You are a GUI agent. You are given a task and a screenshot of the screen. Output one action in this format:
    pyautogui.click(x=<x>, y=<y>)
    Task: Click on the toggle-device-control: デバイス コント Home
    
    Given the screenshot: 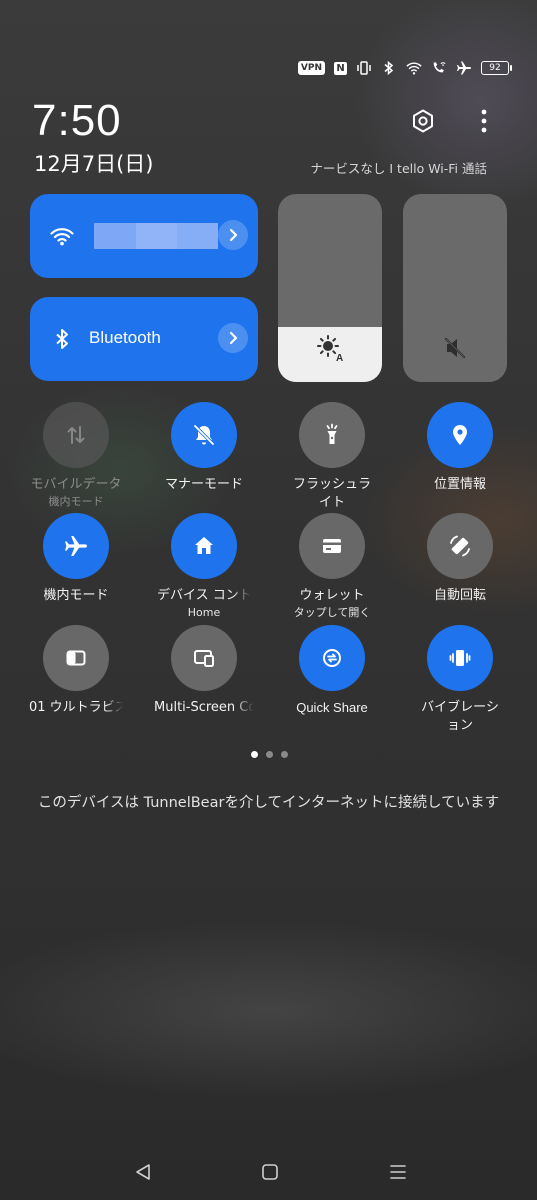 What is the action you would take?
    pyautogui.click(x=204, y=566)
    